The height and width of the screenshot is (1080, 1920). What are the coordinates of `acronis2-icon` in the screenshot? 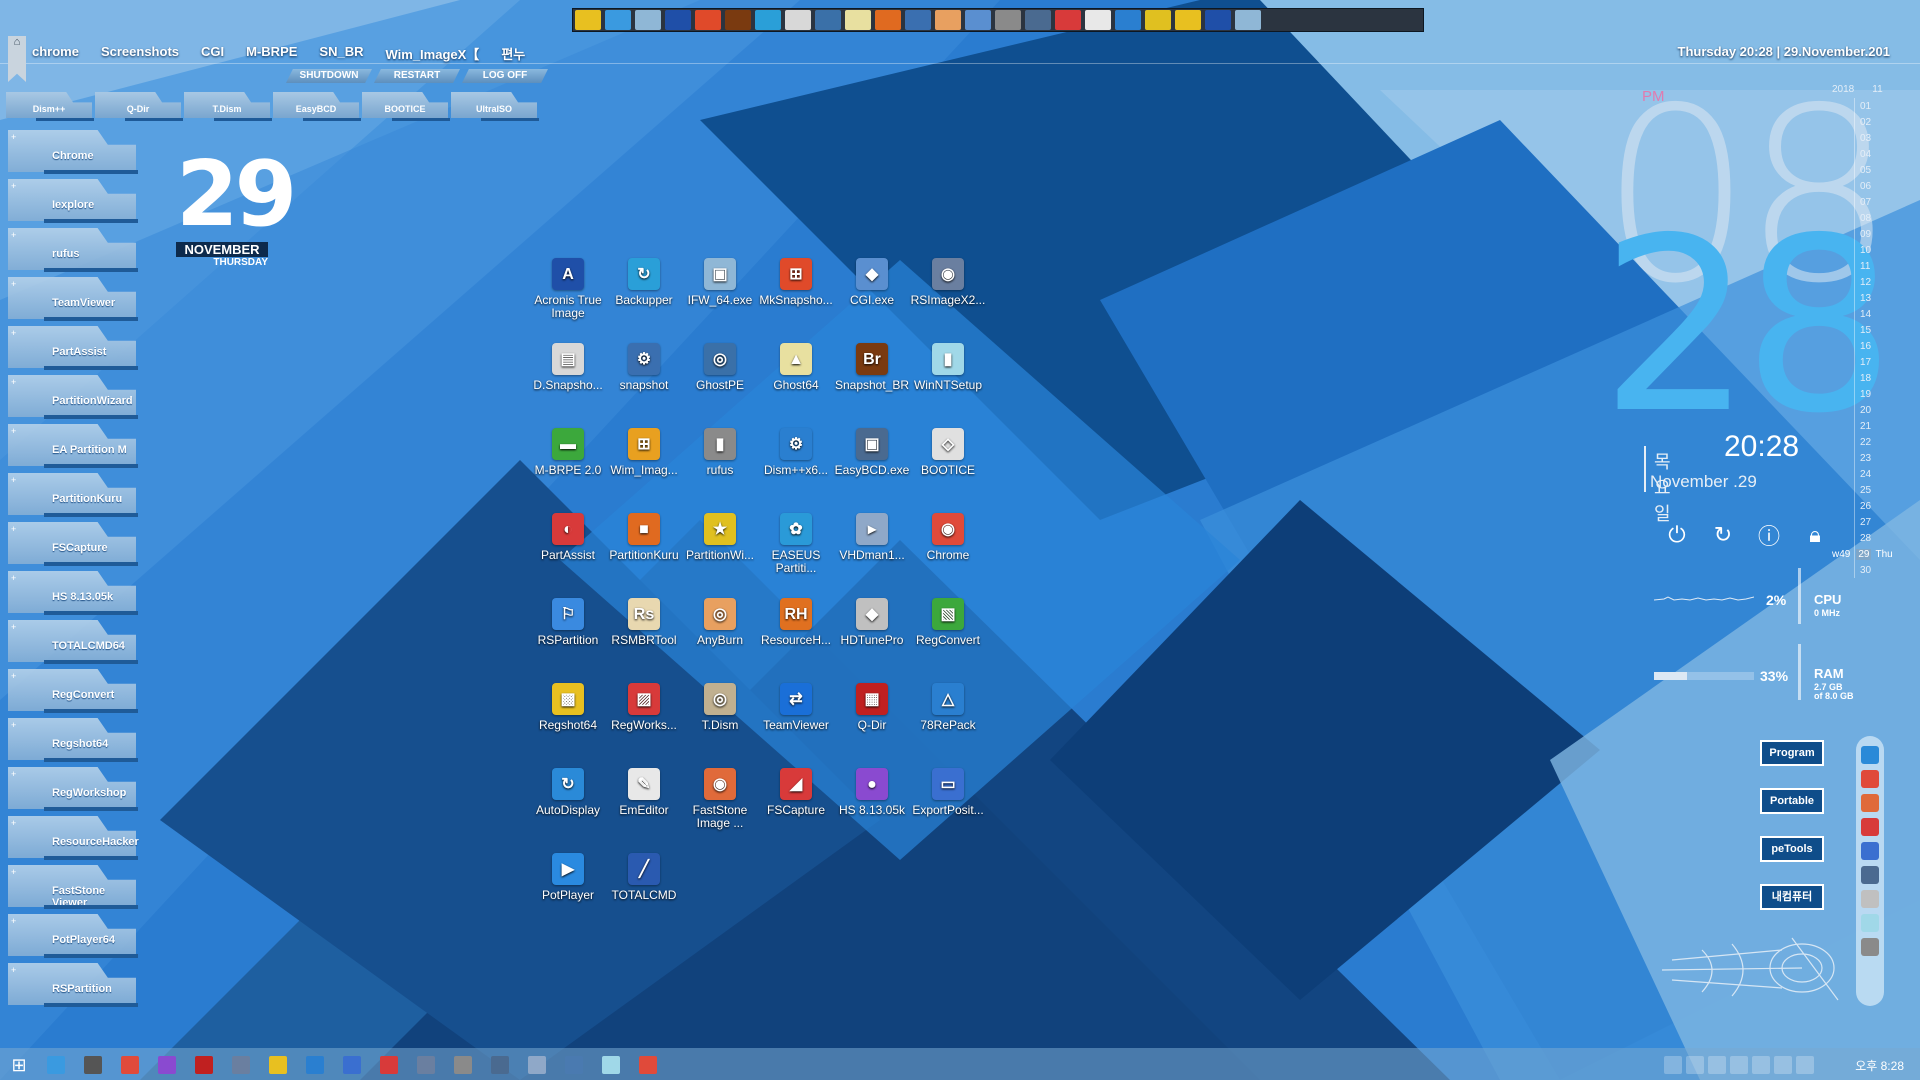 It's located at (1218, 20).